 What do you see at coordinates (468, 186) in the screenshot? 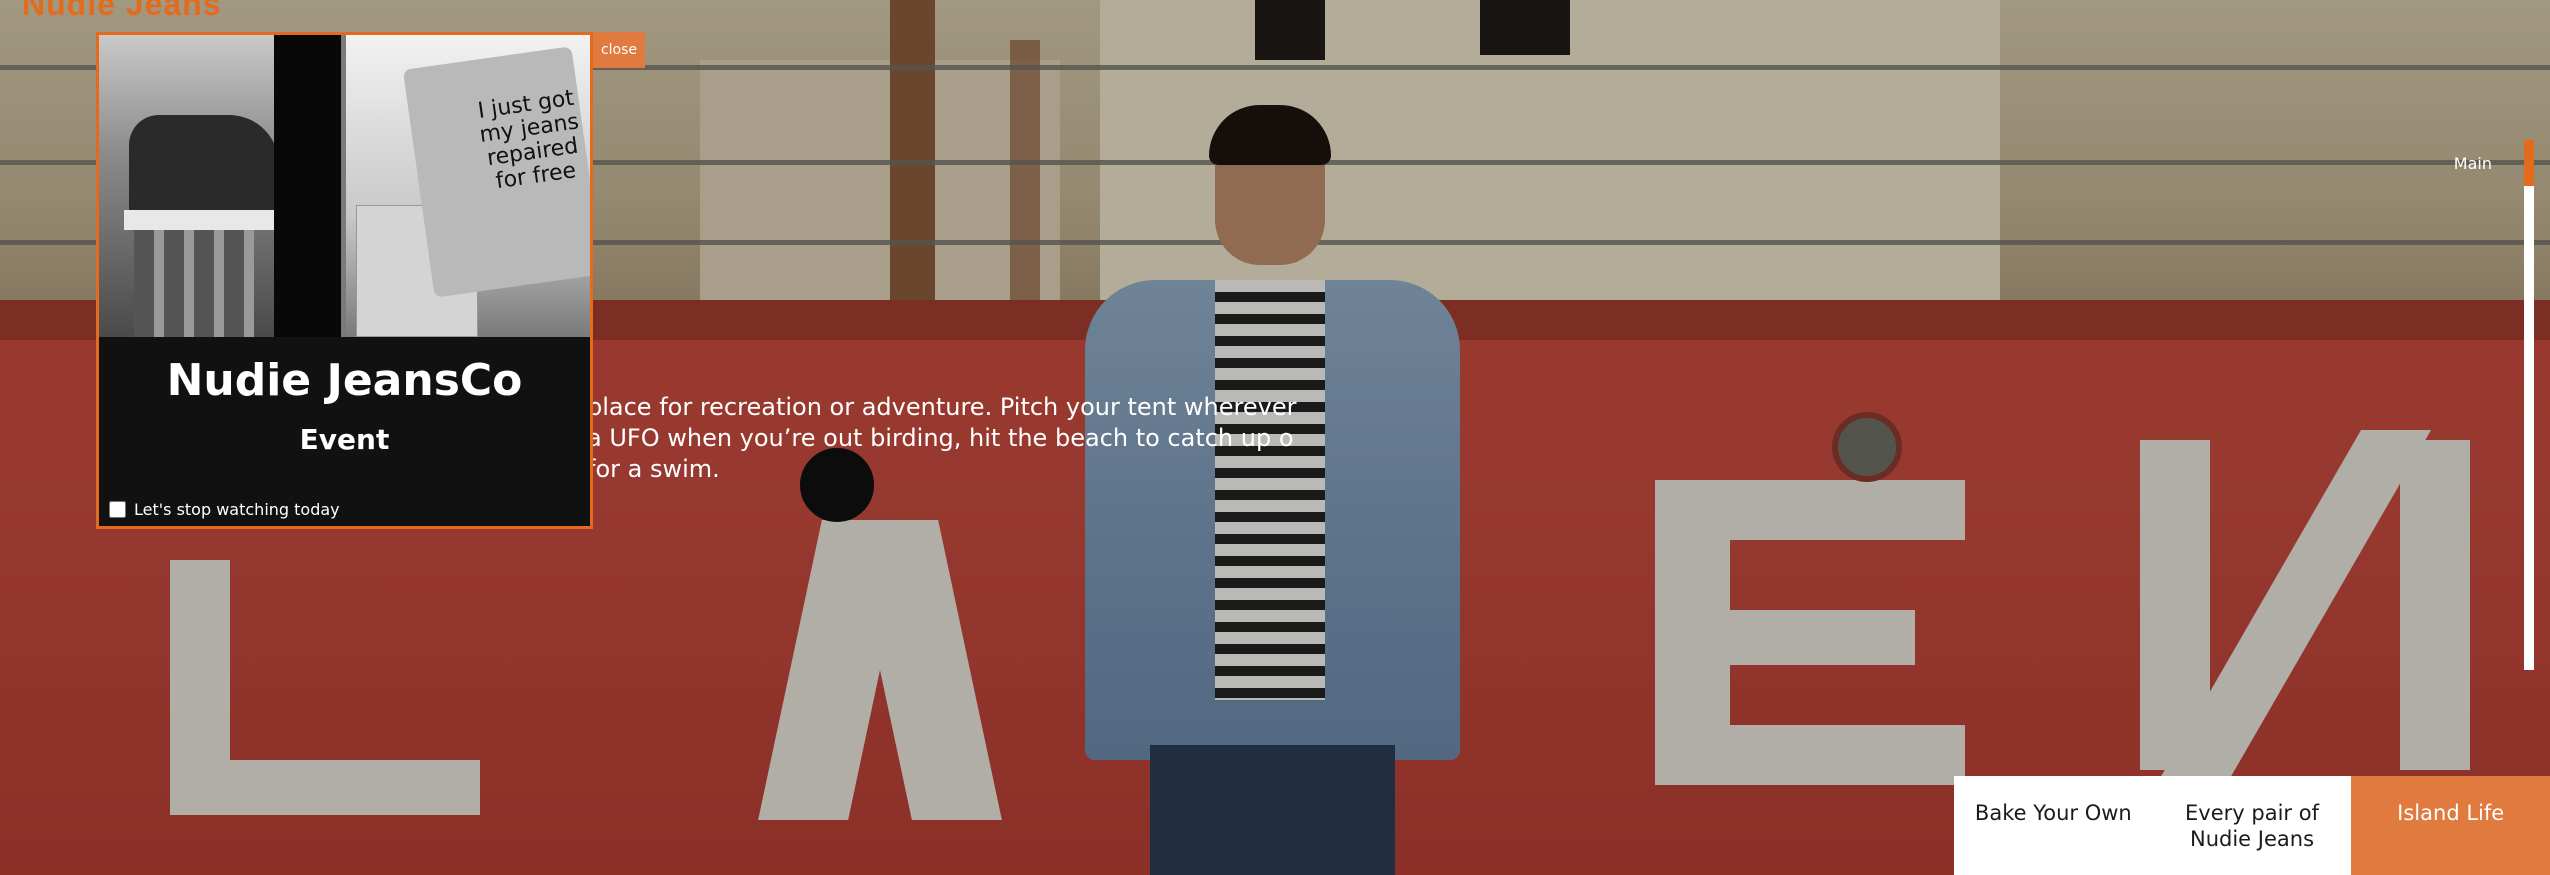
I see `popup-photo-right: I just got my jeans repaired for free` at bounding box center [468, 186].